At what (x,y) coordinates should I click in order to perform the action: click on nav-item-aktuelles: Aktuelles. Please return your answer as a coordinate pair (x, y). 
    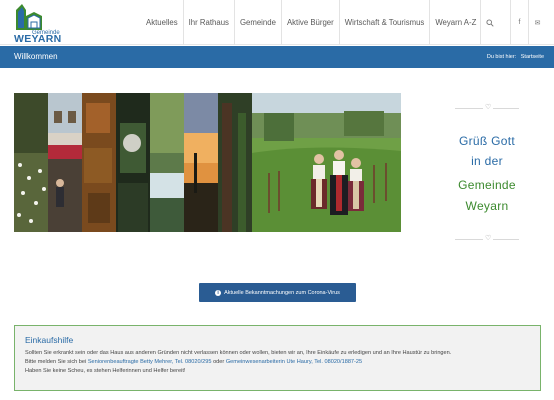
    Looking at the image, I should click on (162, 22).